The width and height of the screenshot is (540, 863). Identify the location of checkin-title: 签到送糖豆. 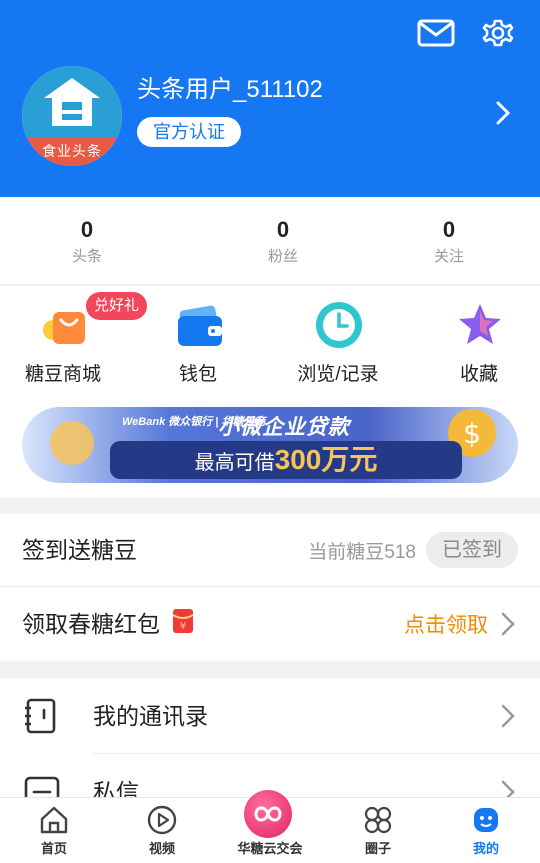
(79, 550).